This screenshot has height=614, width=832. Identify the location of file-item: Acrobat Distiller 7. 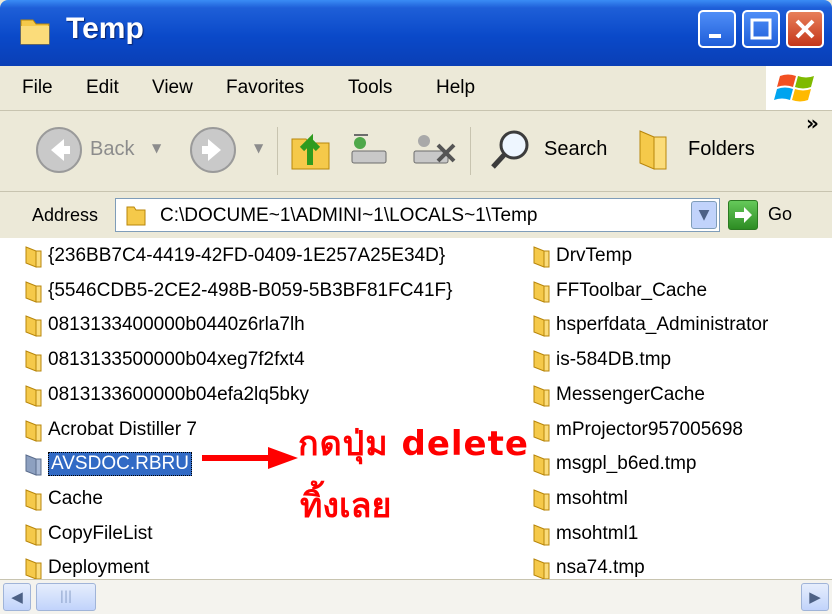
(110, 430).